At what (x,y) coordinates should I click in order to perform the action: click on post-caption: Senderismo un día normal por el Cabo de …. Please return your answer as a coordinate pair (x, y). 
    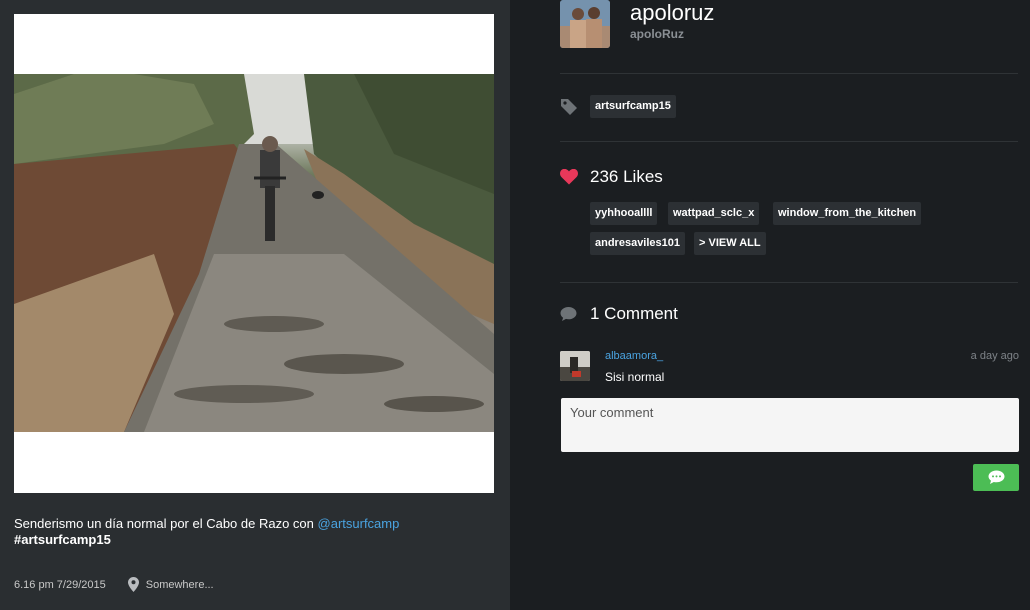
    Looking at the image, I should click on (254, 532).